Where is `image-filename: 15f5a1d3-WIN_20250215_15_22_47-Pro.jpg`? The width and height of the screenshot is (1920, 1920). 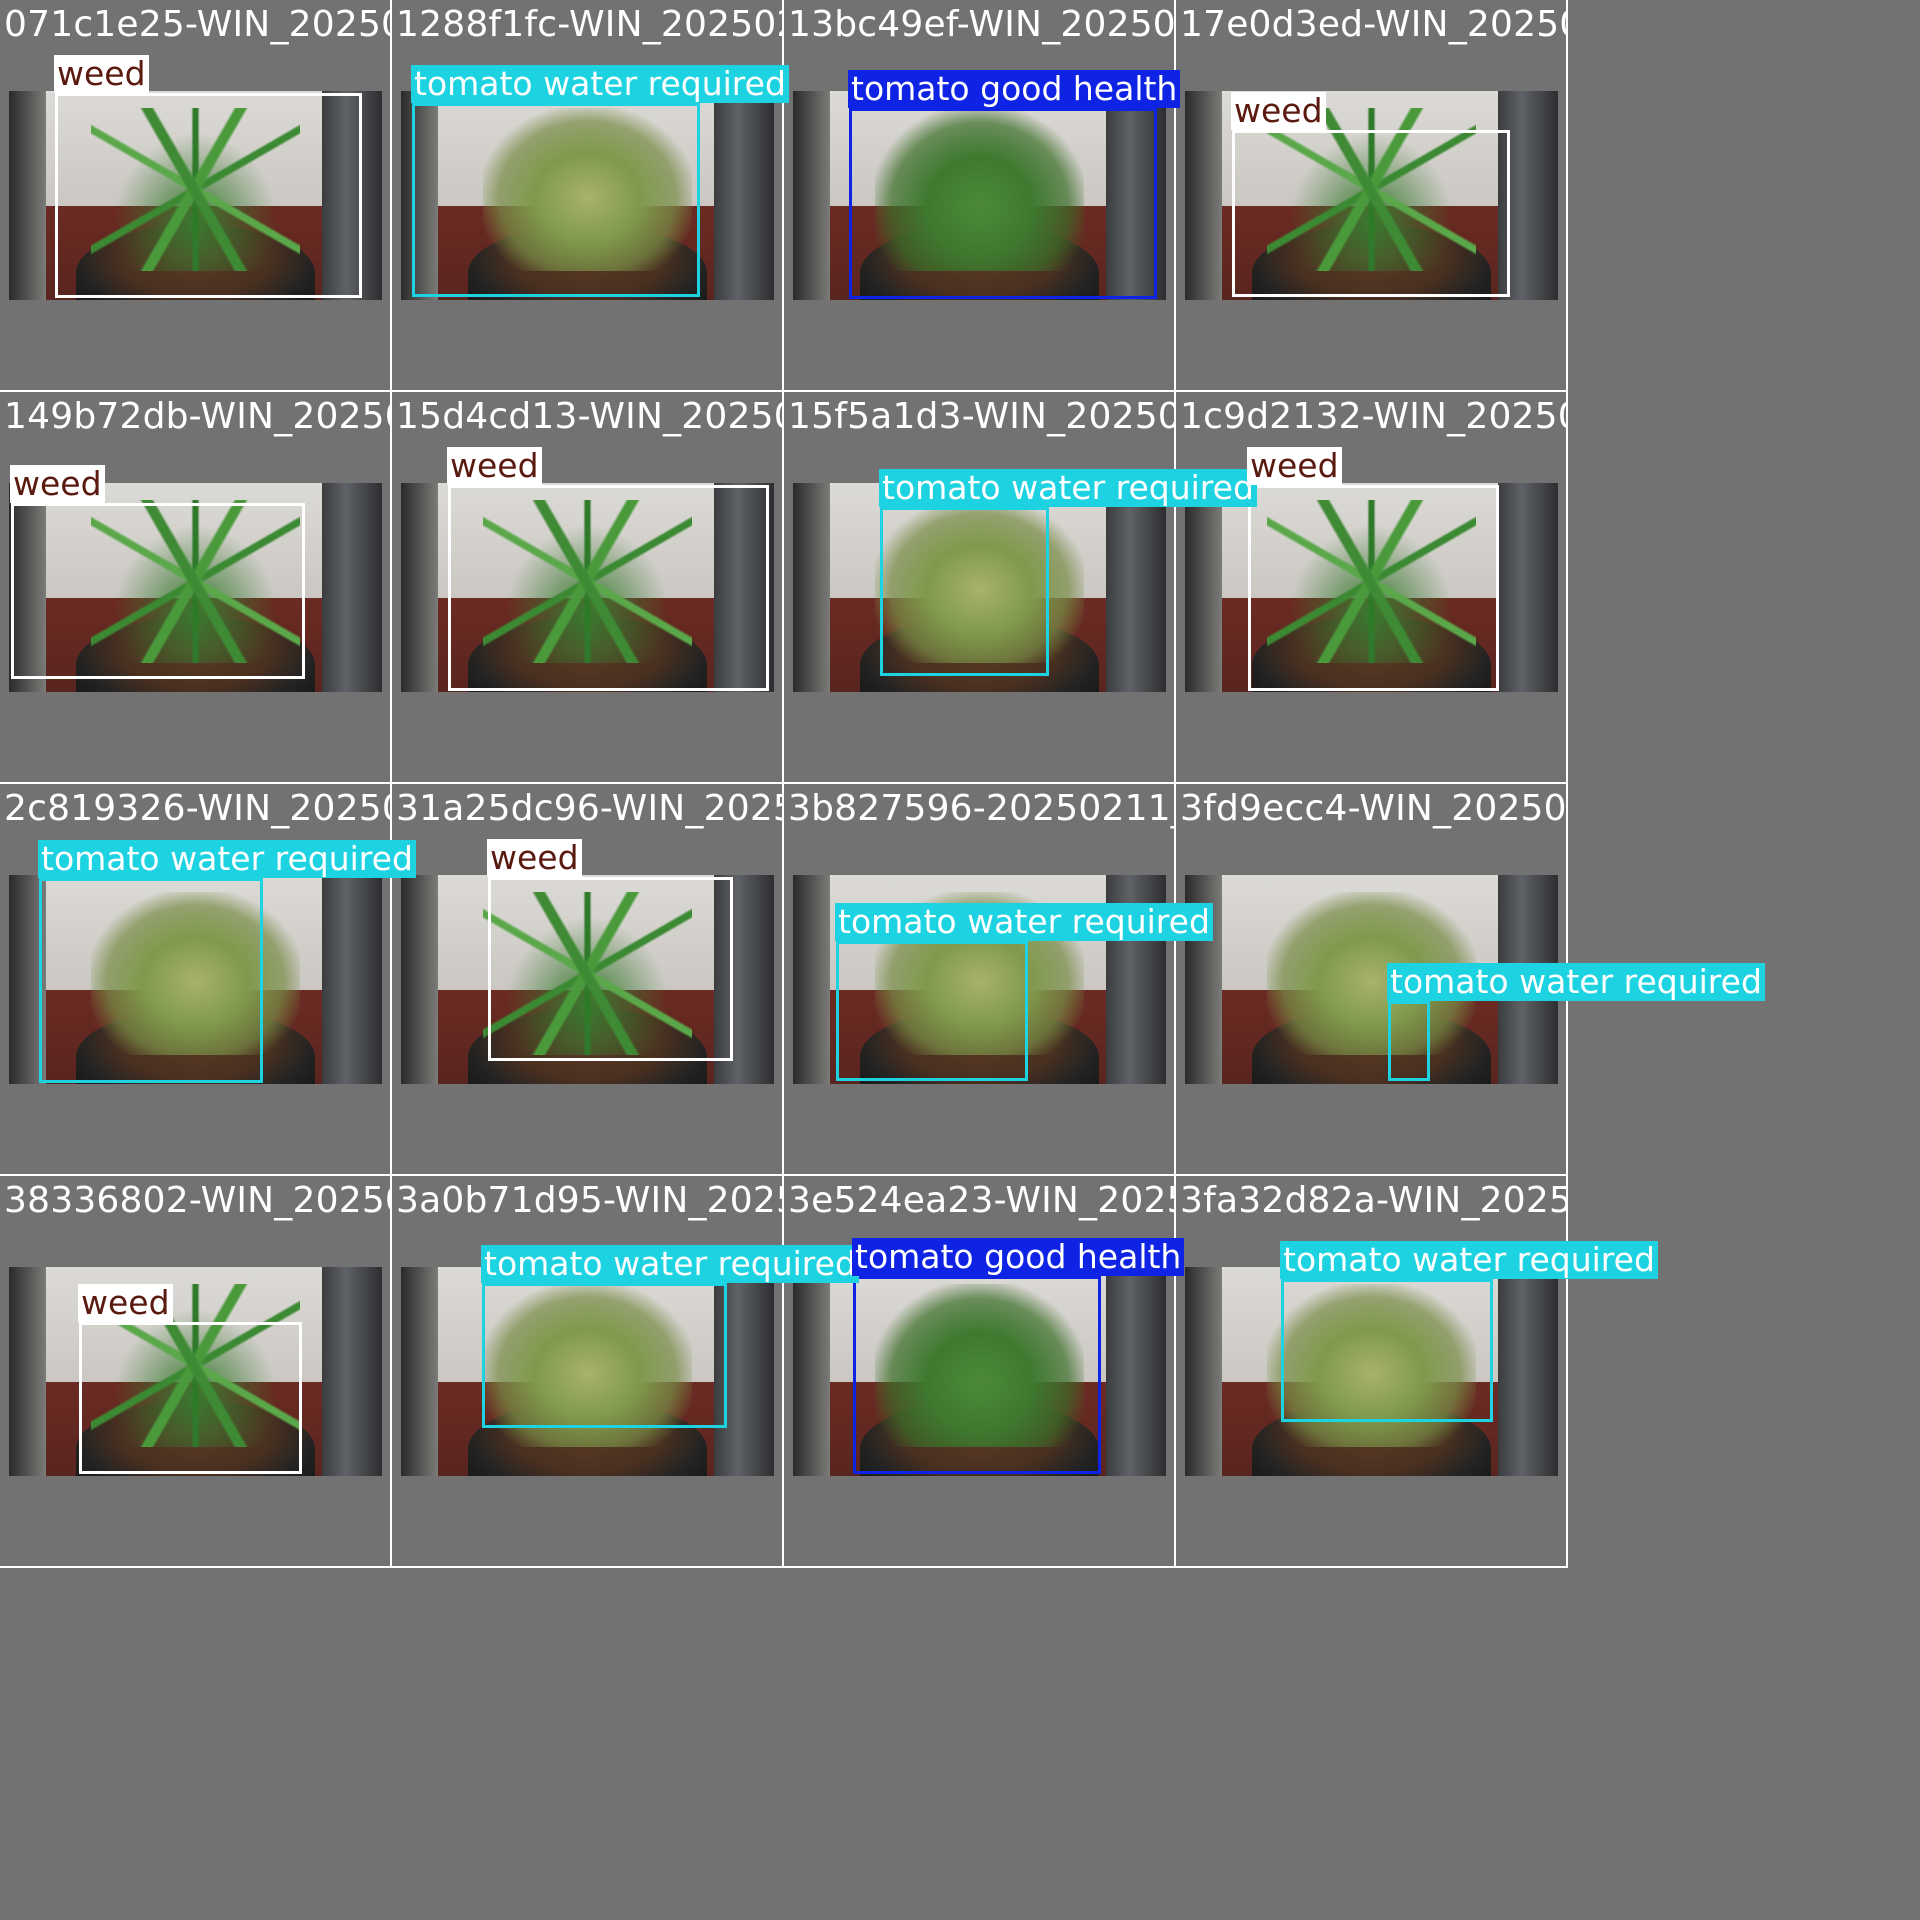
image-filename: 15f5a1d3-WIN_20250215_15_22_47-Pro.jpg is located at coordinates (982, 416).